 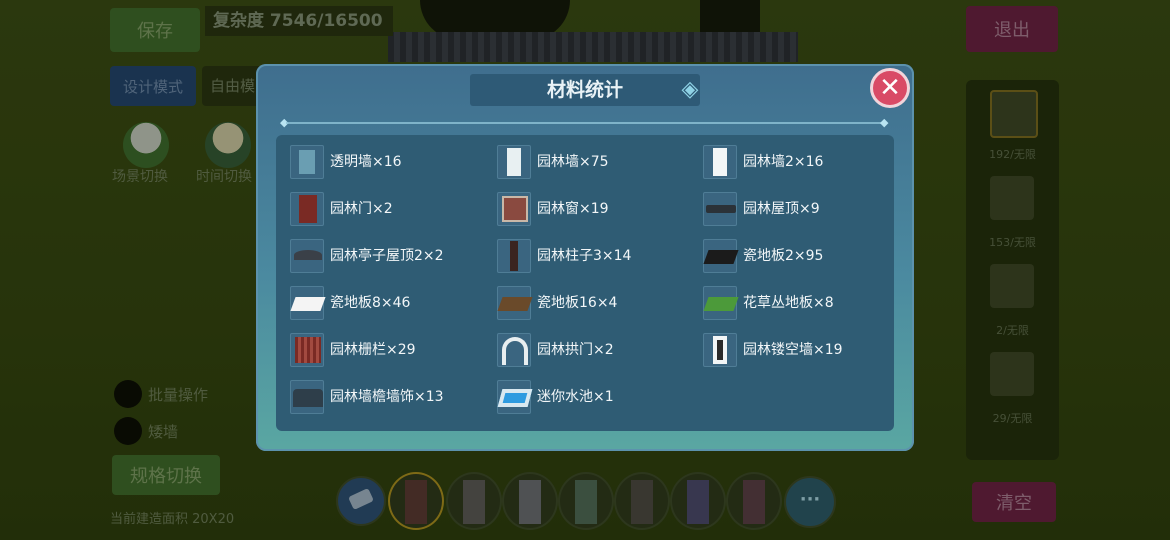 I want to click on material-item: 园林柱子3×14, so click(x=597, y=257).